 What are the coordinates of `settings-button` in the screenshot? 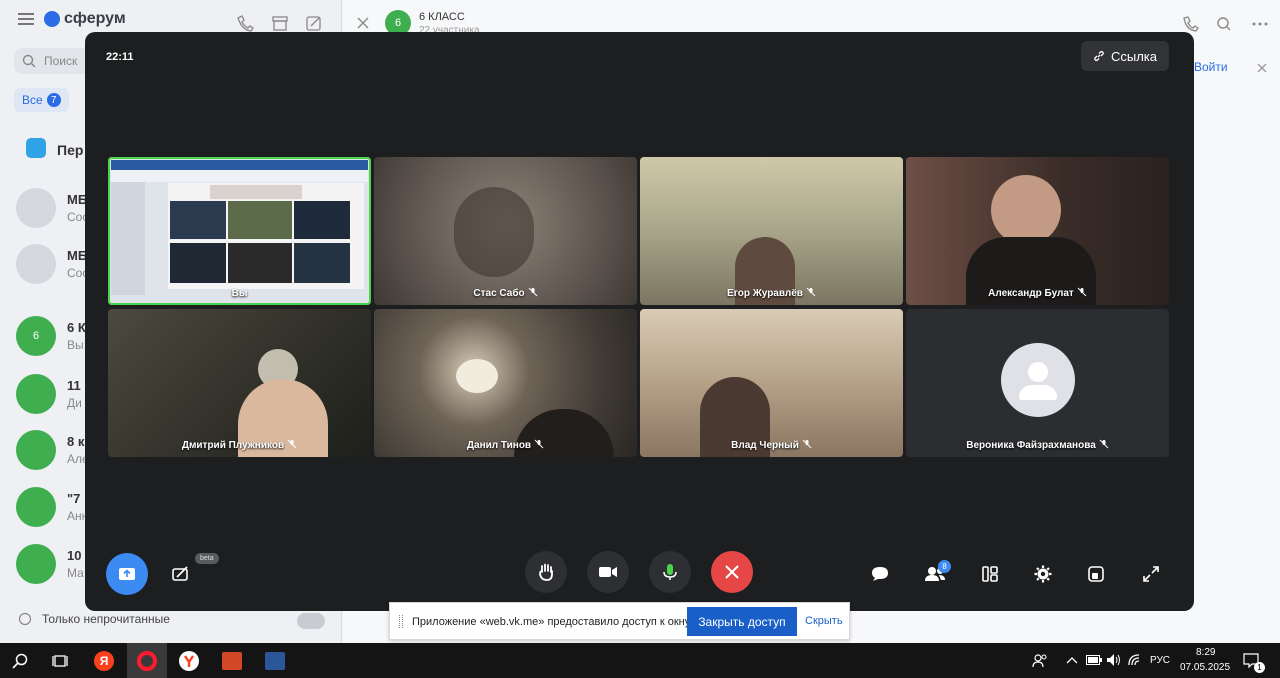 It's located at (1043, 574).